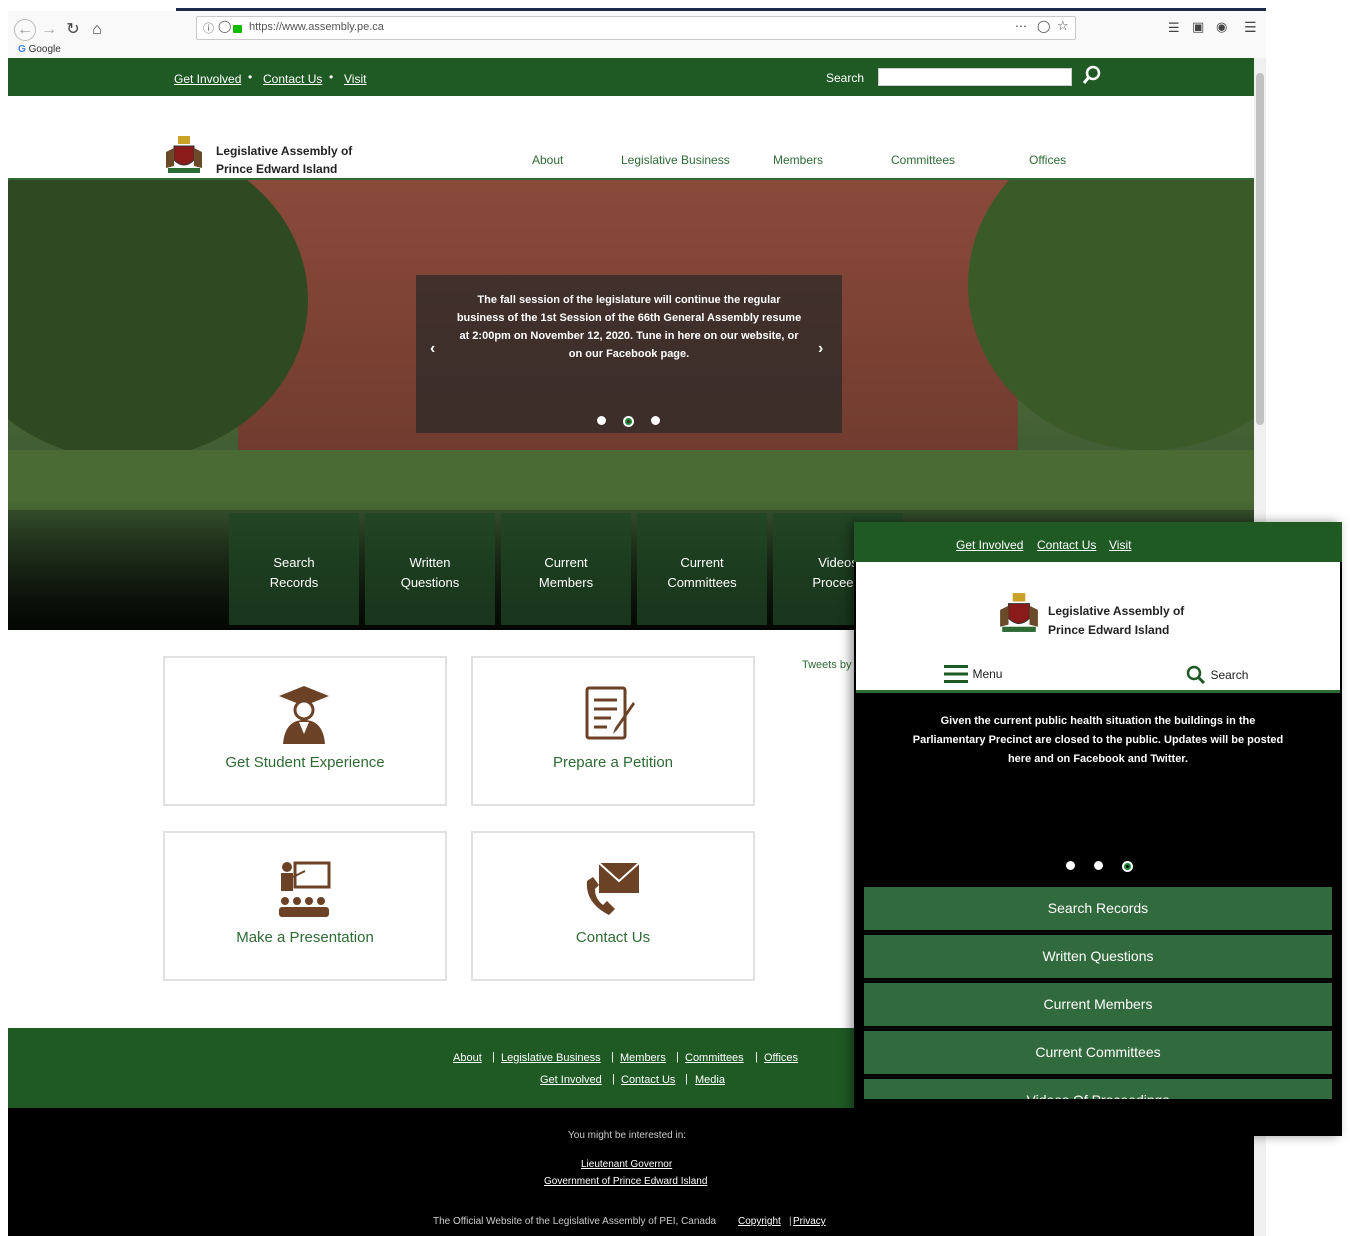 The width and height of the screenshot is (1350, 1236). I want to click on tile-current-members: Current Members, so click(566, 569).